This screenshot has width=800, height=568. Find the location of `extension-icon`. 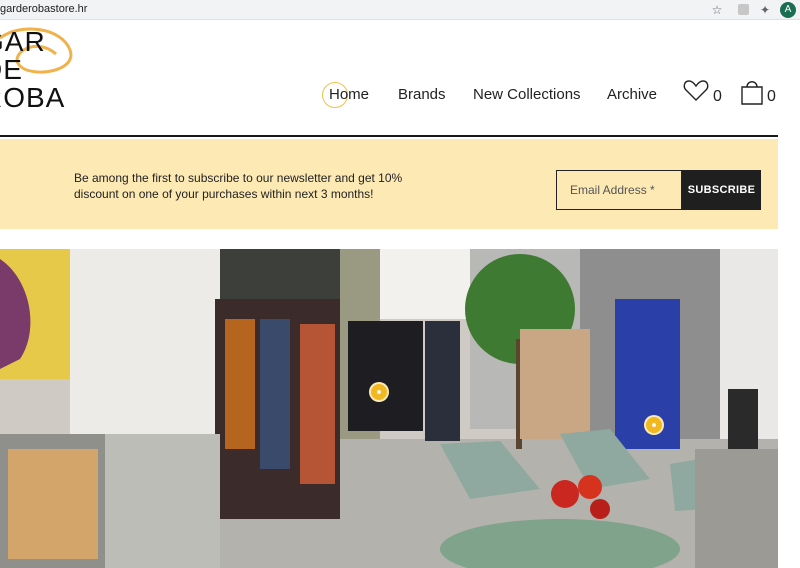

extension-icon is located at coordinates (743, 9).